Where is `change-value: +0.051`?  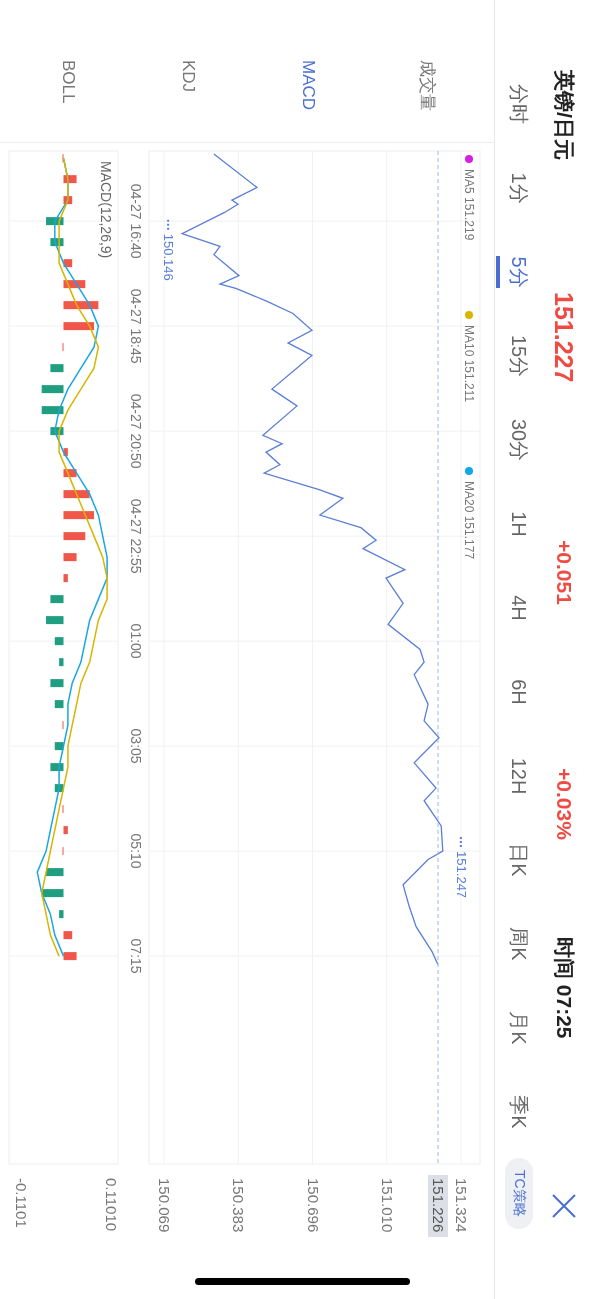 change-value: +0.051 is located at coordinates (564, 573).